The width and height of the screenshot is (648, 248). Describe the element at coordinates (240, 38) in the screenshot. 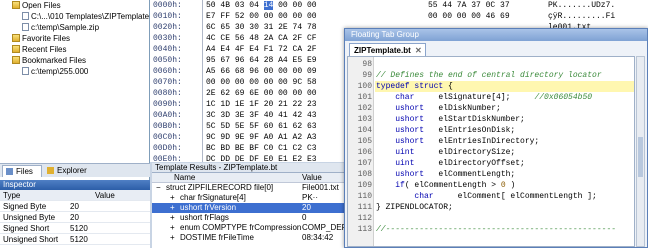

I see `hex-byte: 56` at that location.